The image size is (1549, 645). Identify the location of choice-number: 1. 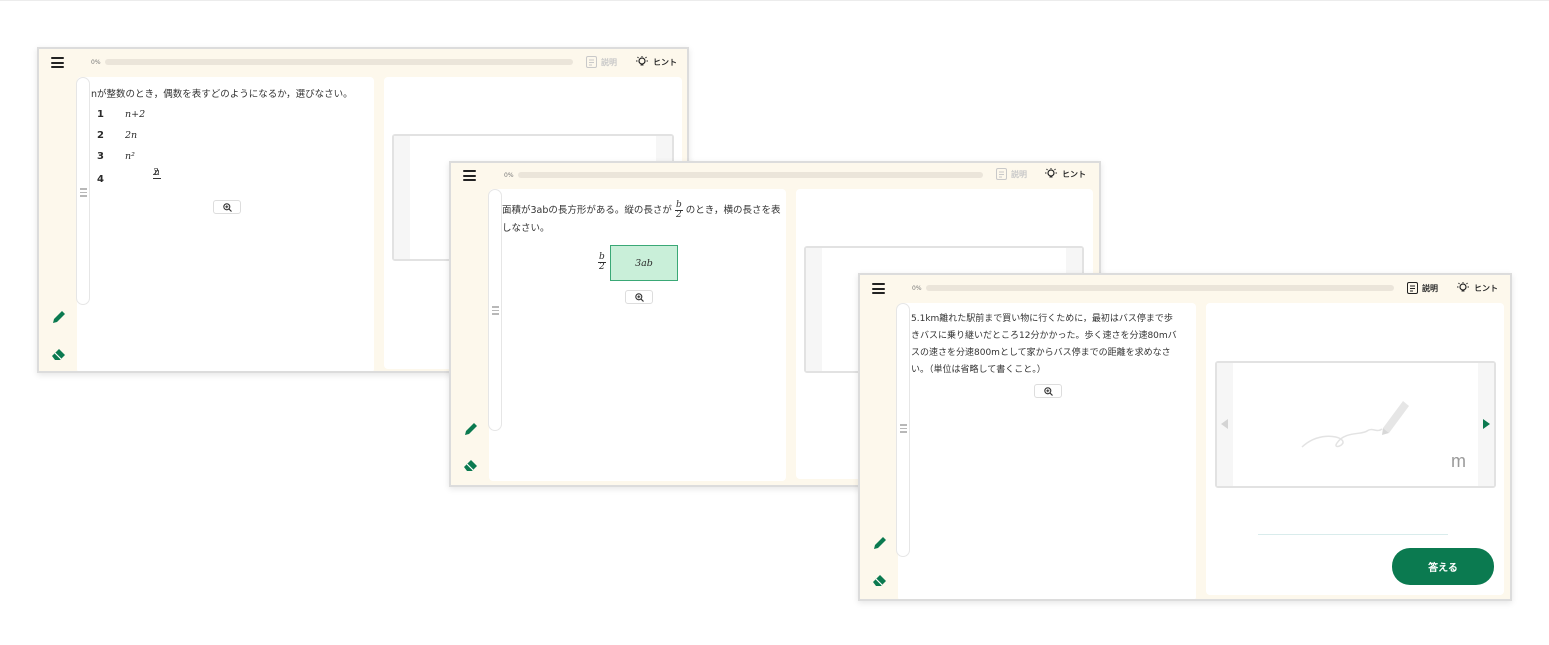
(100, 114).